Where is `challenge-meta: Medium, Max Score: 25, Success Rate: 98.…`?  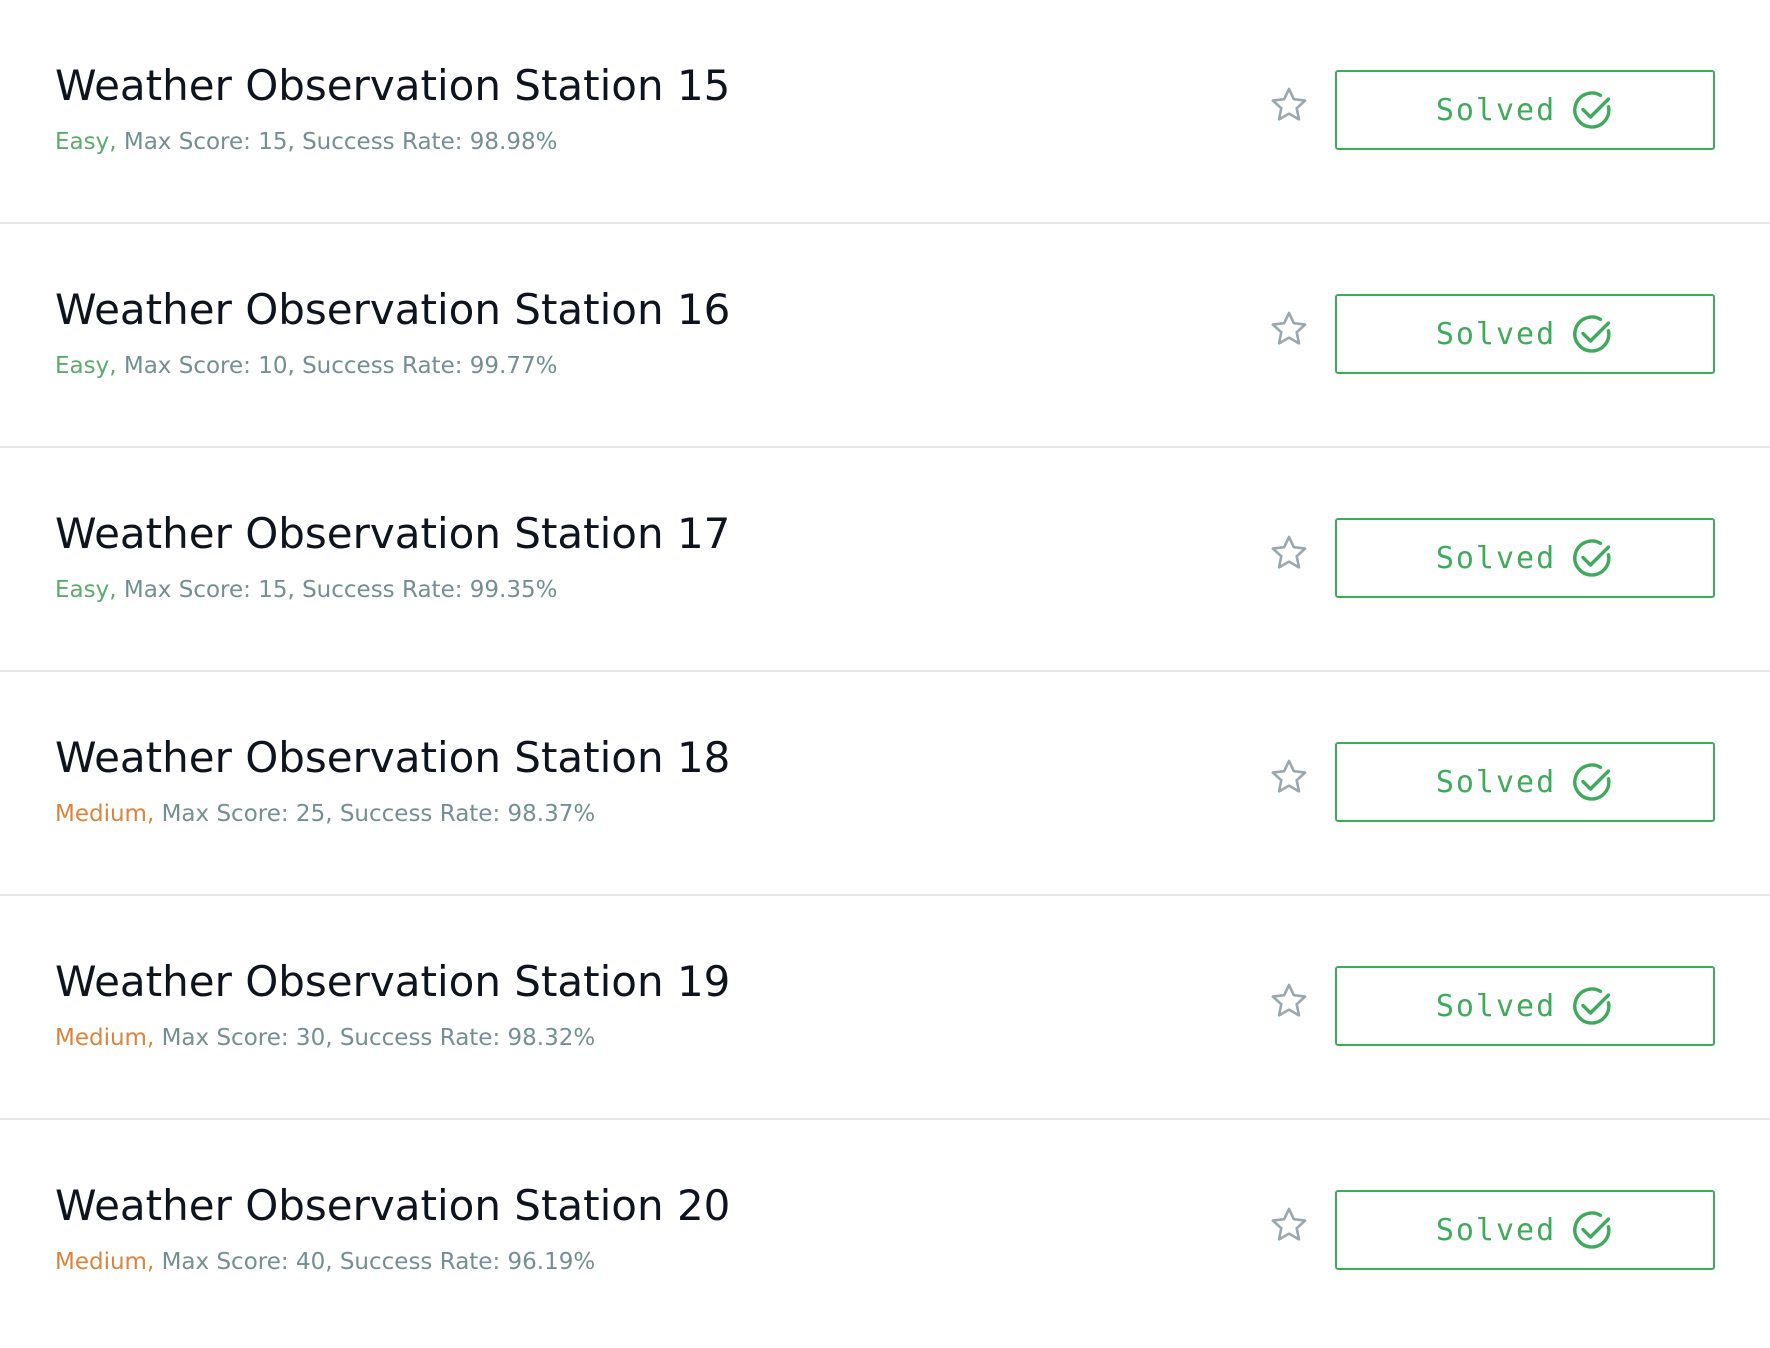
challenge-meta: Medium, Max Score: 25, Success Rate: 98.… is located at coordinates (325, 814).